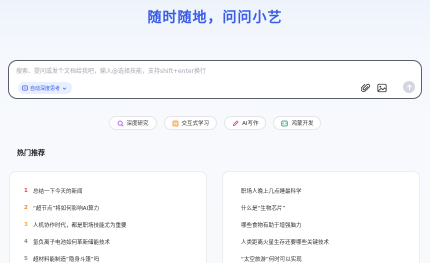  Describe the element at coordinates (26, 207) in the screenshot. I see `rank-number: 2` at that location.